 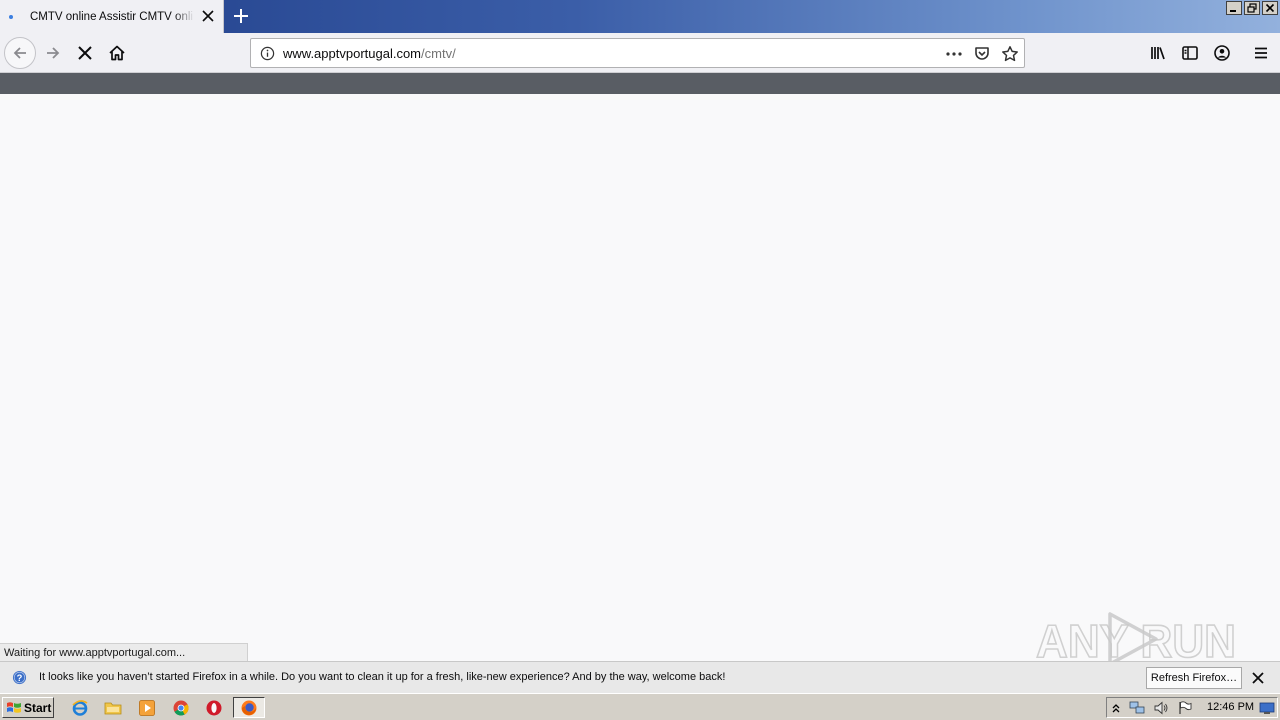 I want to click on show-hidden-icons-icon, so click(x=1116, y=708).